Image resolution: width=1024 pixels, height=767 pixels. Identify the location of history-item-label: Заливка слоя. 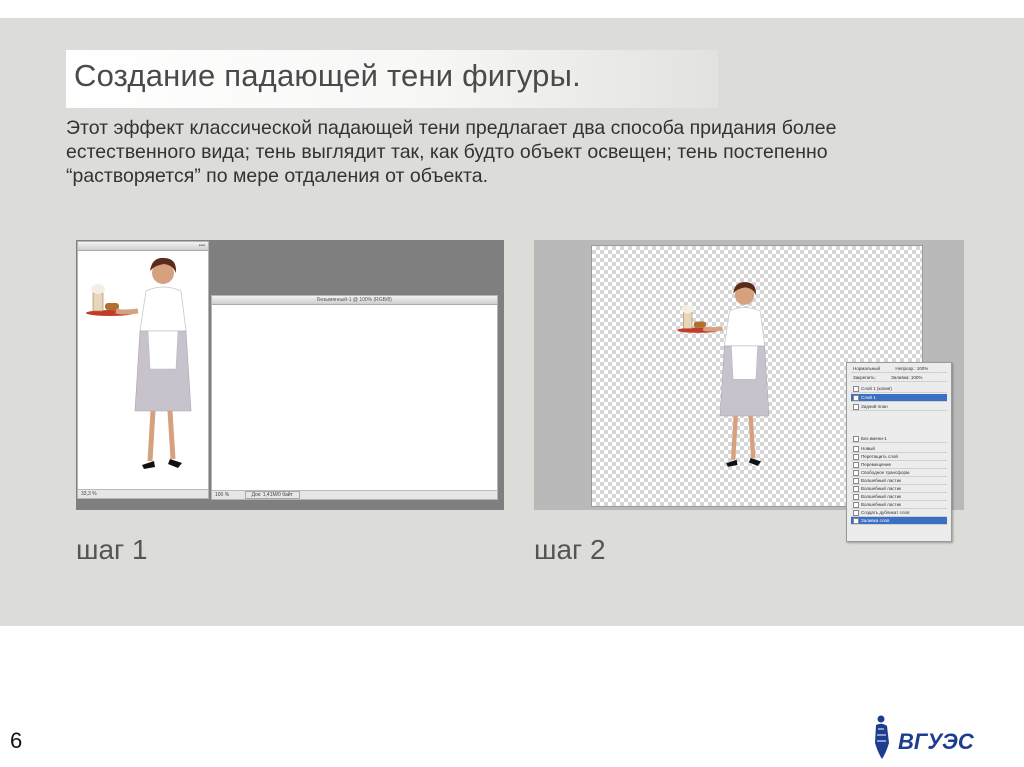
(875, 520).